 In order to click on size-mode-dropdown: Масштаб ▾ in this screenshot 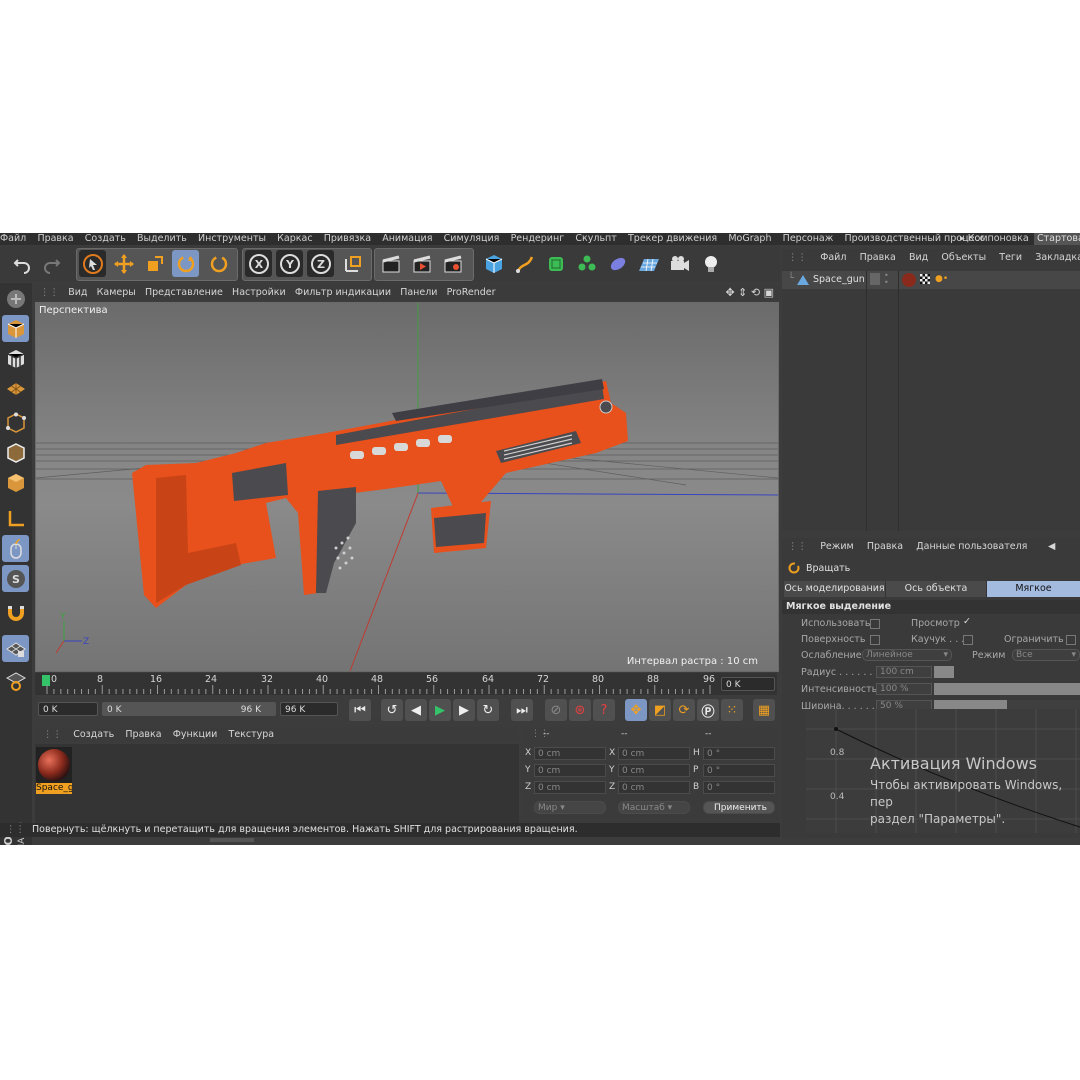, I will do `click(654, 807)`.